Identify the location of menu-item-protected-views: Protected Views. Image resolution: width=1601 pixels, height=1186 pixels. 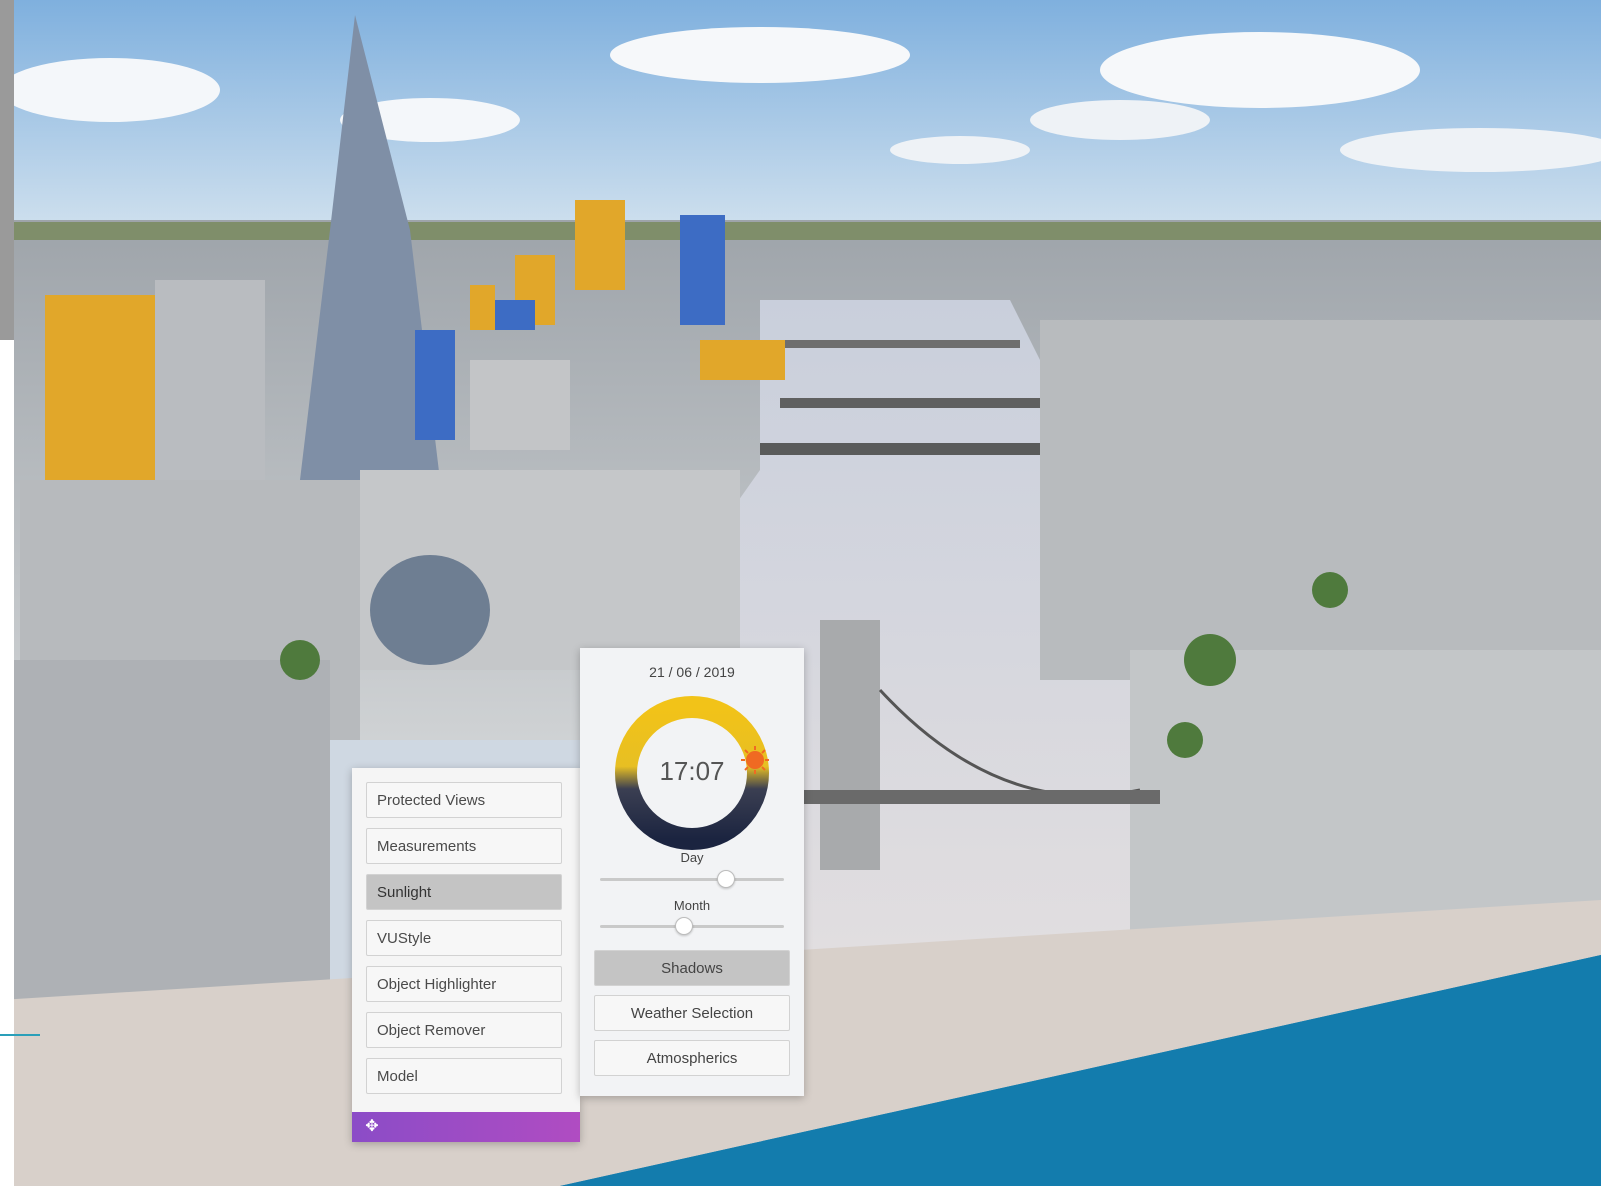
(464, 800).